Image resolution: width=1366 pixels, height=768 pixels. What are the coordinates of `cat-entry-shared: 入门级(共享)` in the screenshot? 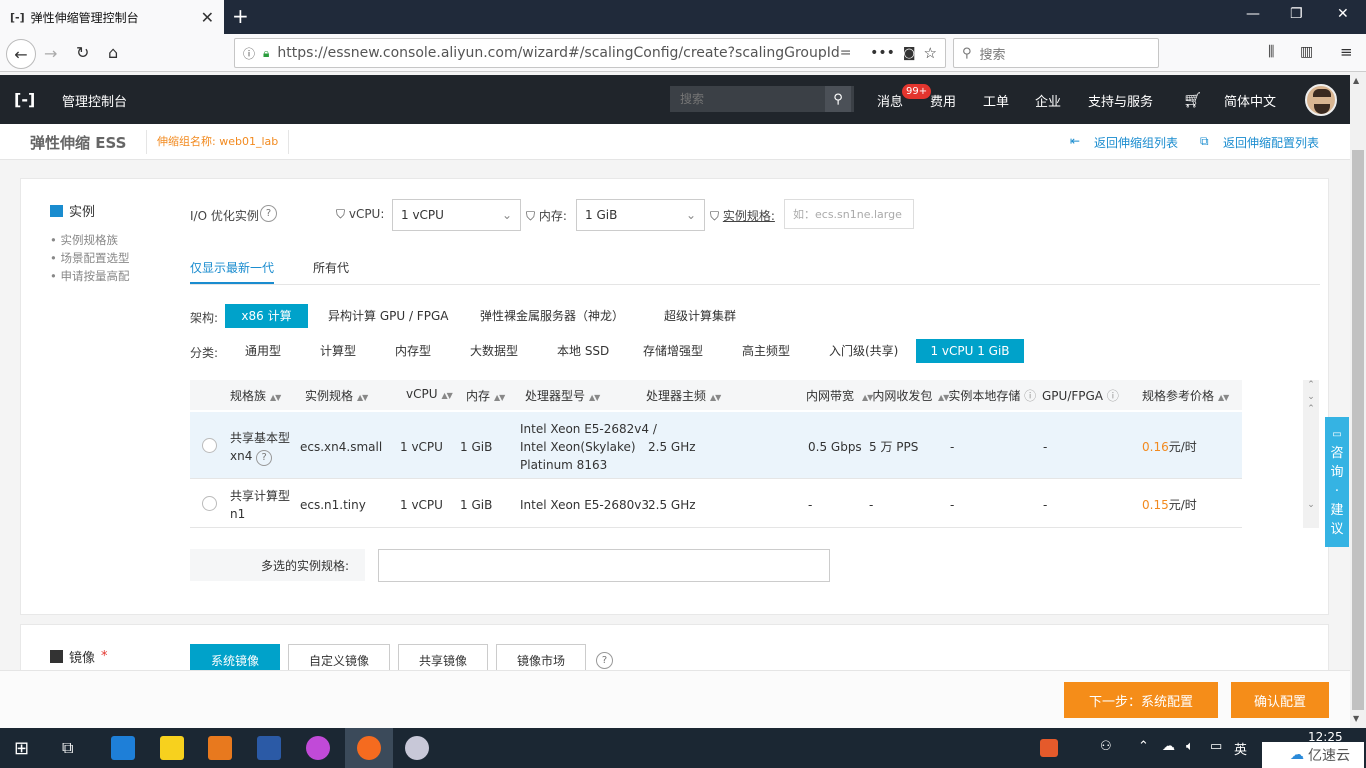 It's located at (863, 351).